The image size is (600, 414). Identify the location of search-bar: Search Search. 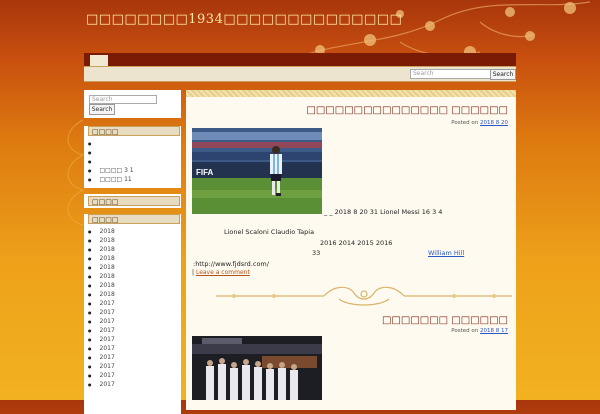
(300, 74).